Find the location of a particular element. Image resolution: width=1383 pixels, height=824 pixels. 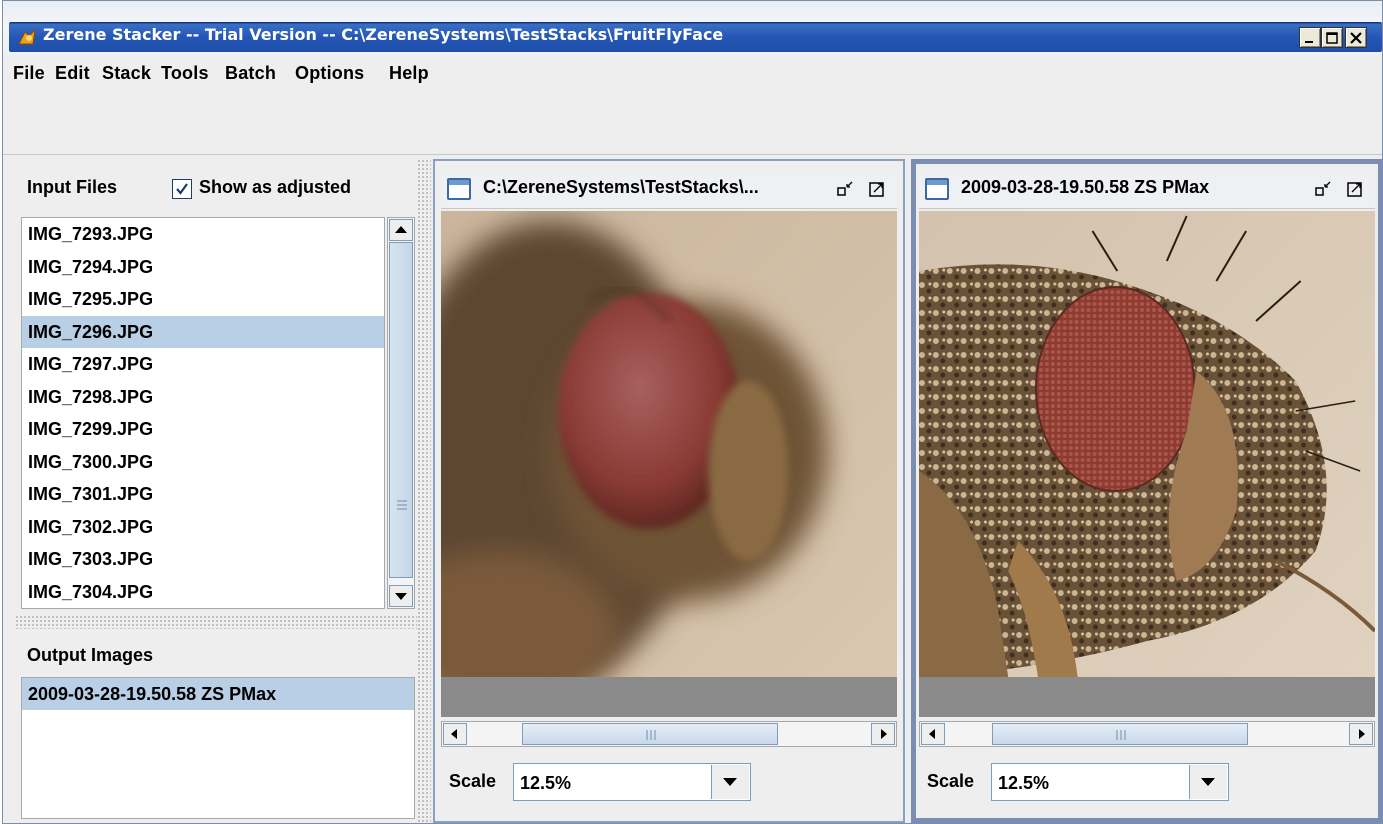

menu-stack: Stack is located at coordinates (126, 73).